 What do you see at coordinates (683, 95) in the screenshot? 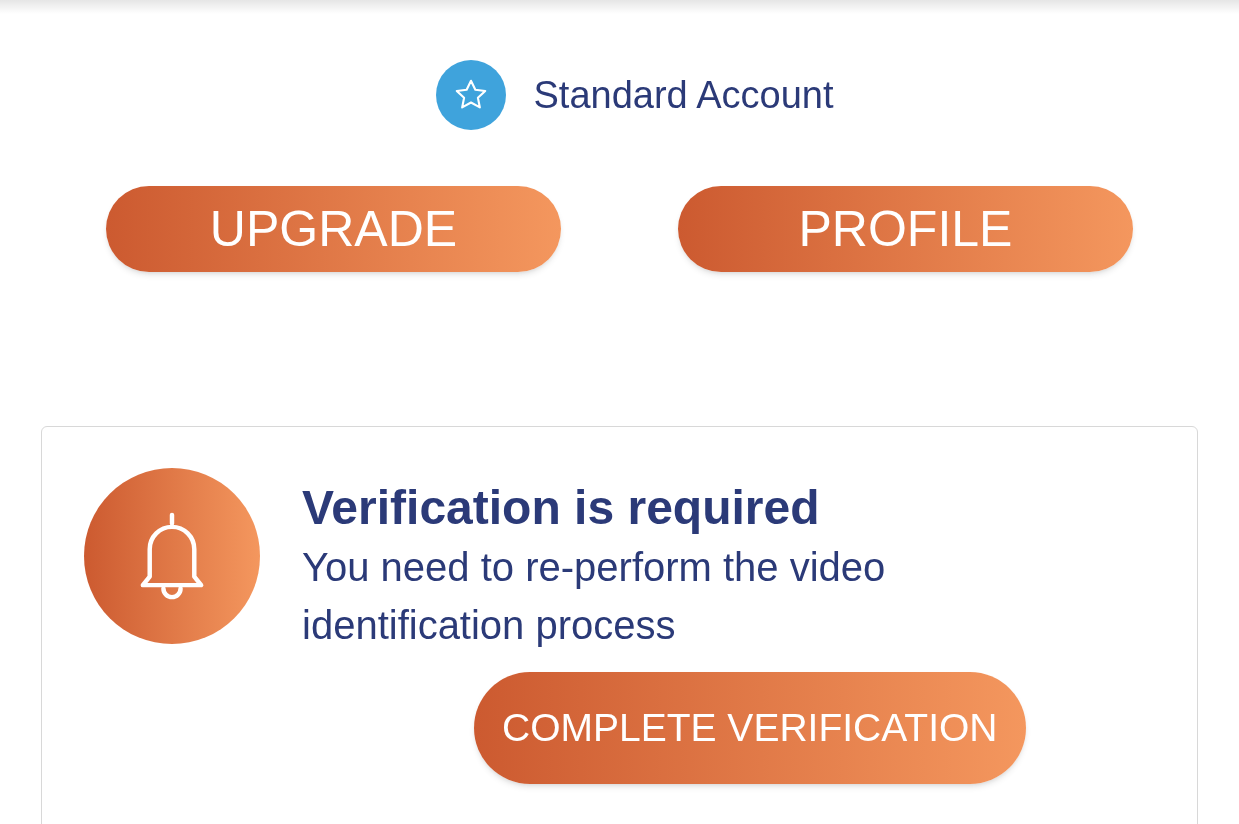
I see `account-type: Standard Account` at bounding box center [683, 95].